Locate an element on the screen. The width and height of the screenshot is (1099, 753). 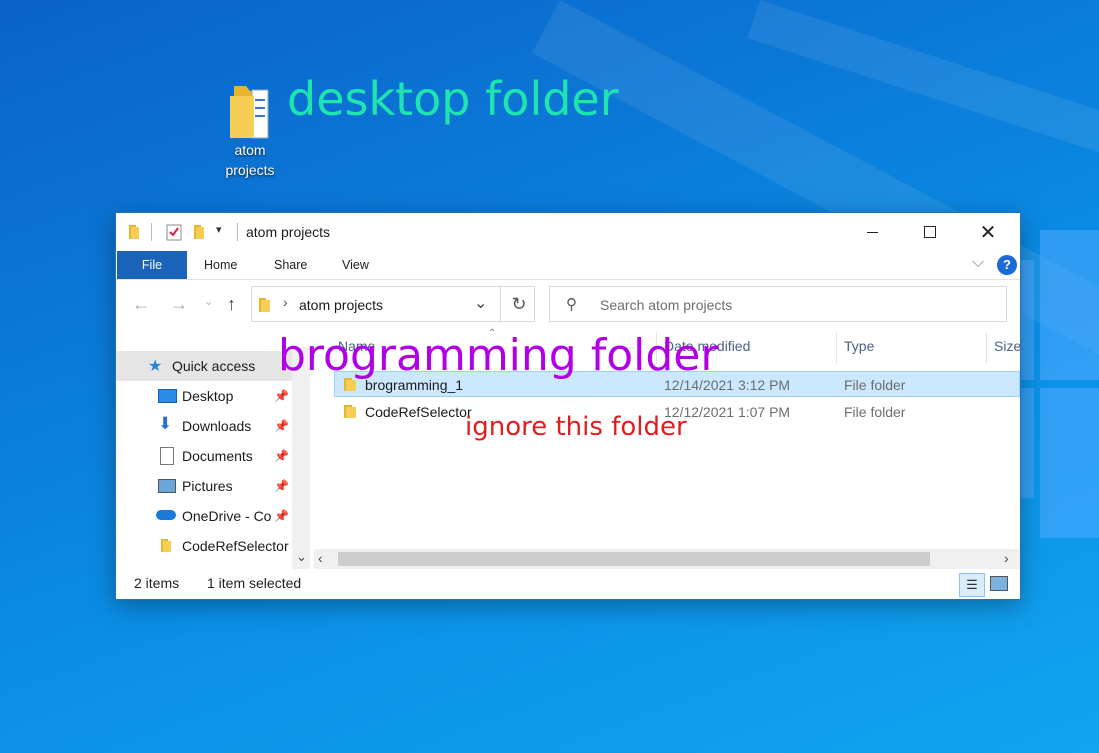
properties-check-icon is located at coordinates (174, 232).